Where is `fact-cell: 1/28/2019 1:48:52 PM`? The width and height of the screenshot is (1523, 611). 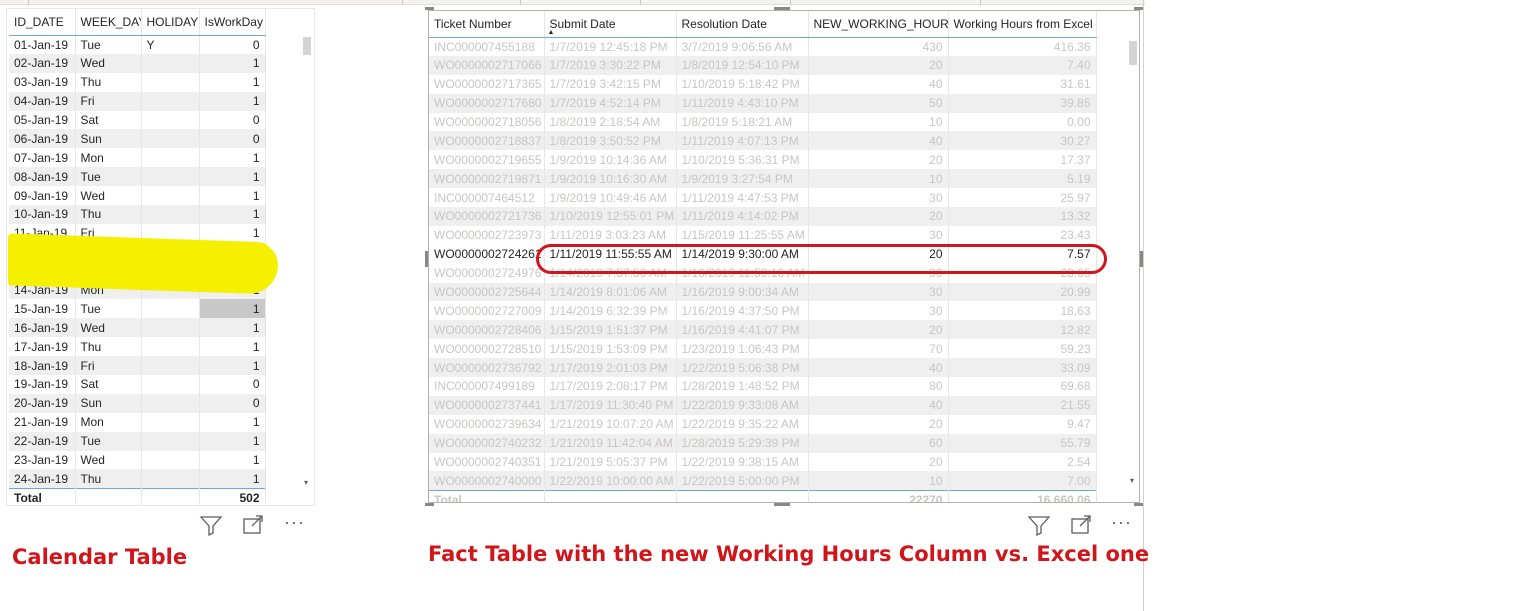 fact-cell: 1/28/2019 1:48:52 PM is located at coordinates (742, 386).